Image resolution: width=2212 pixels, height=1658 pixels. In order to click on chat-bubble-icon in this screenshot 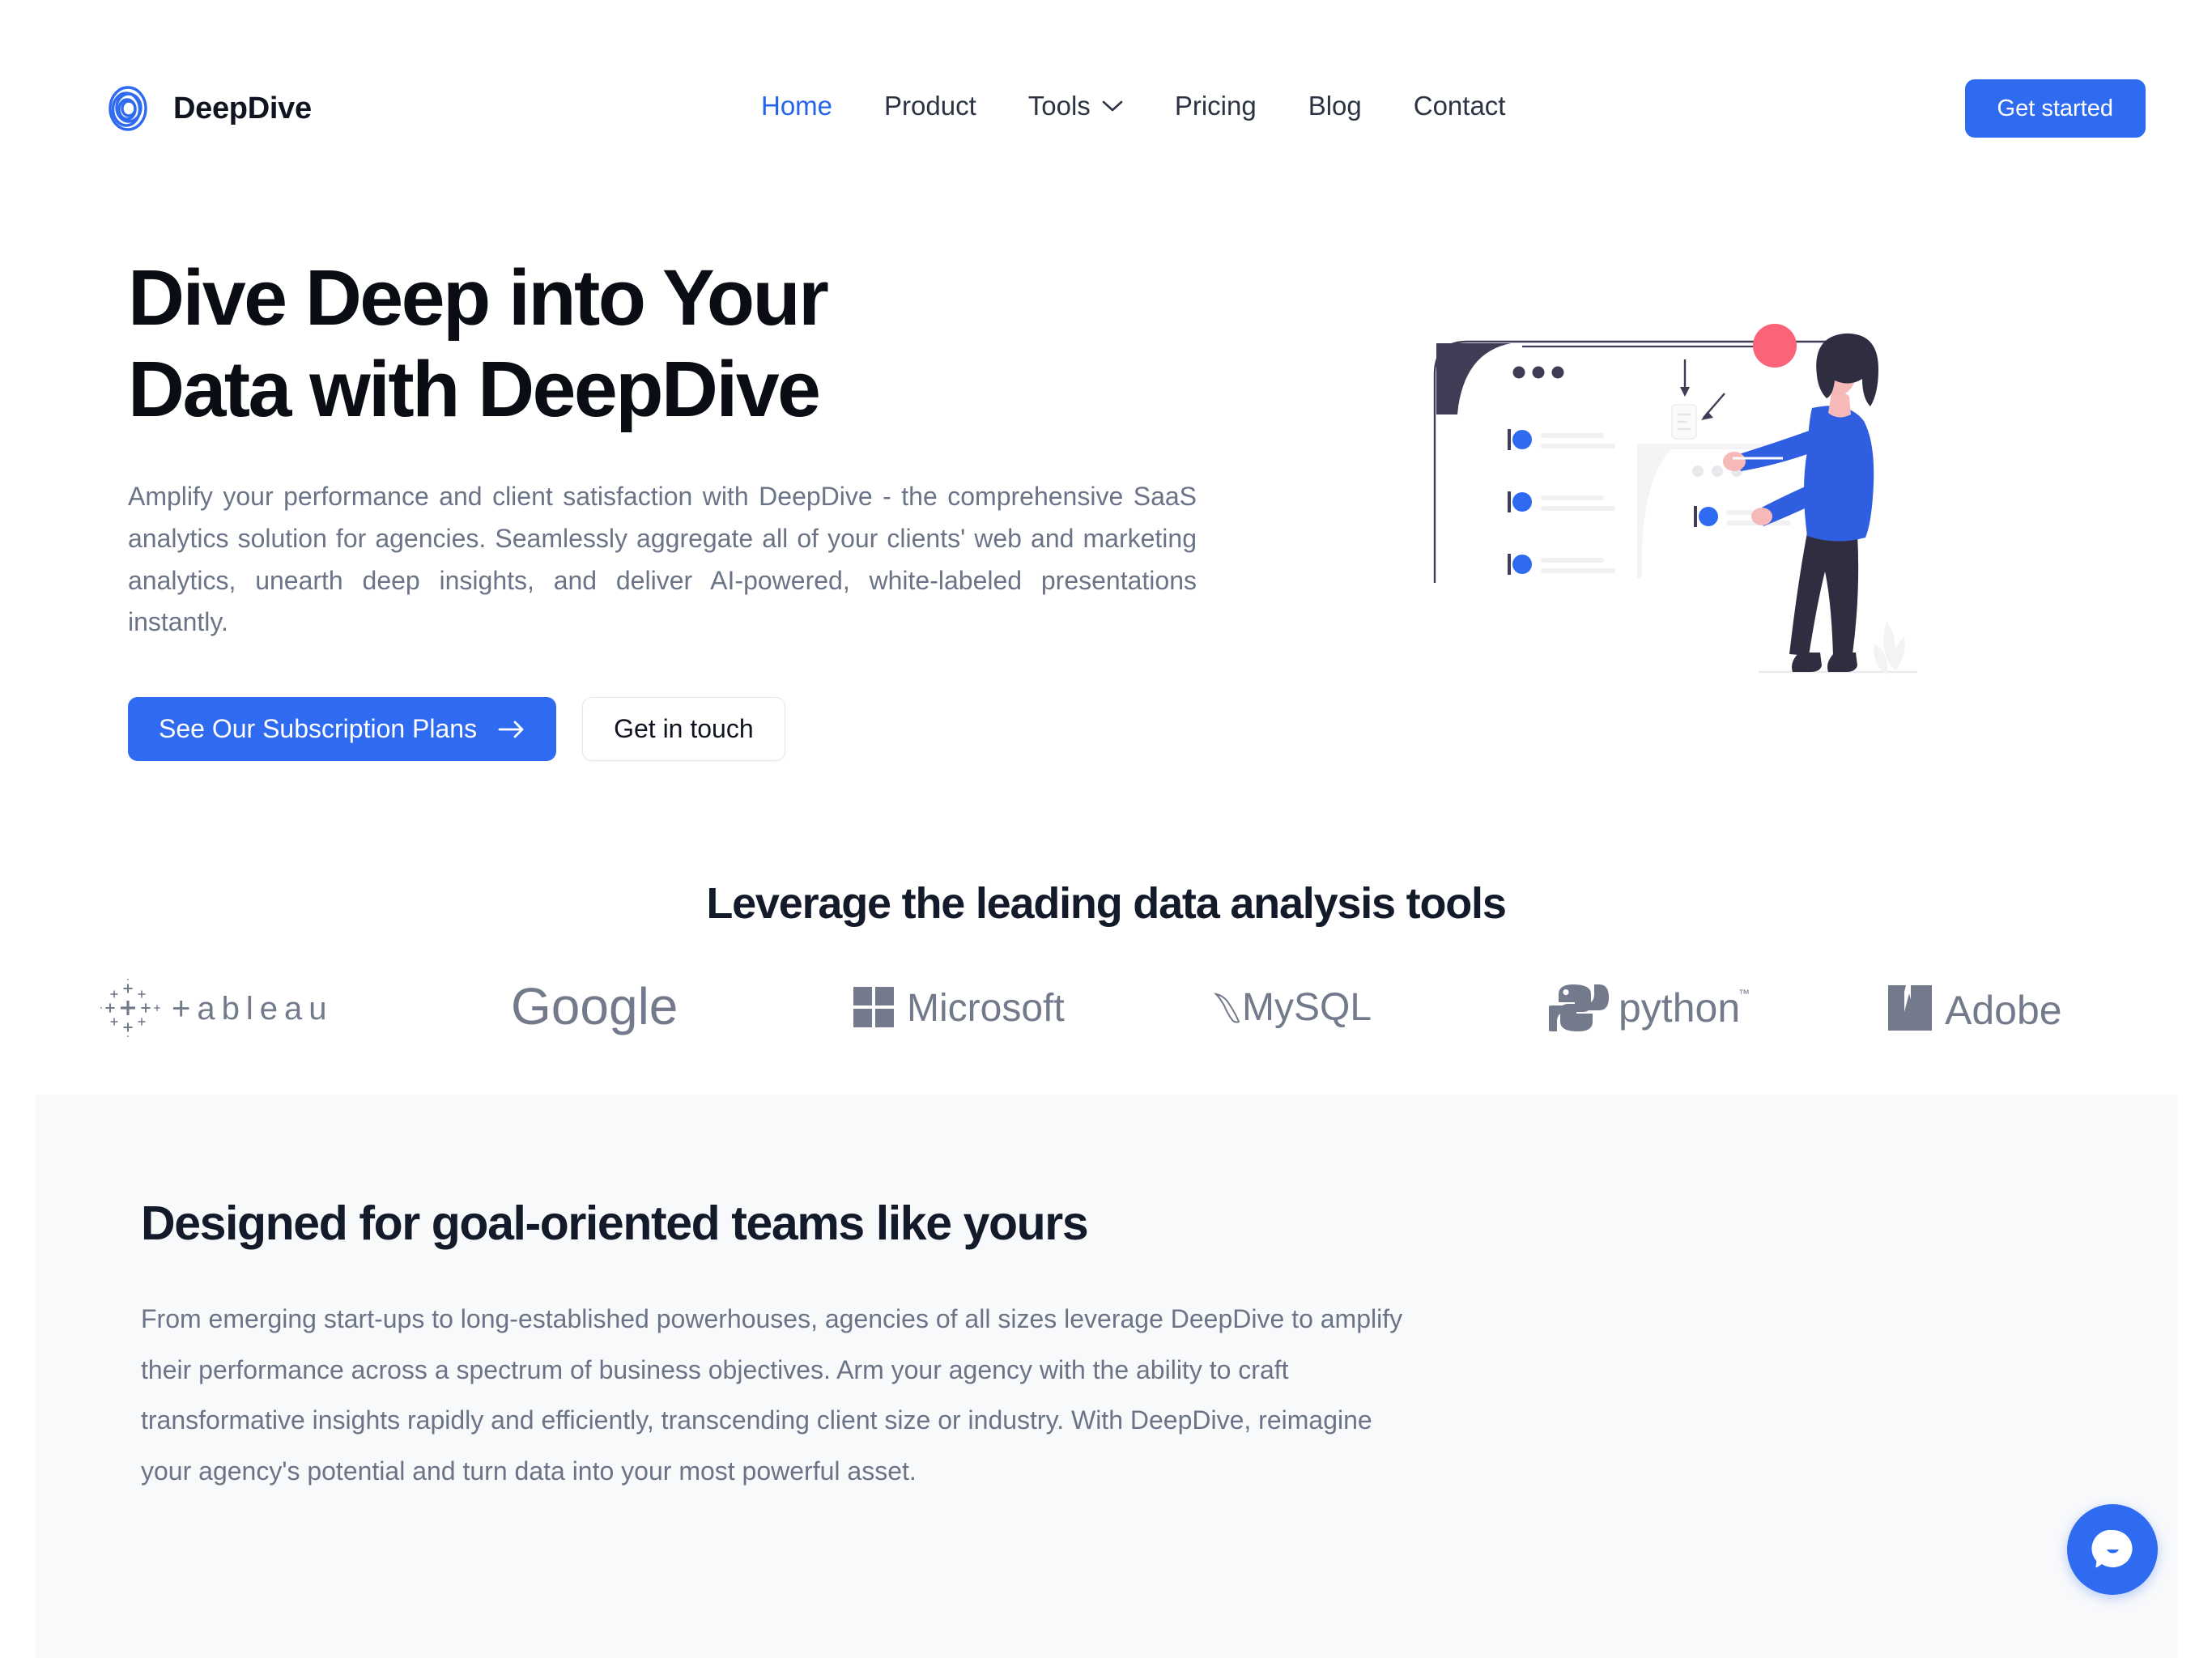, I will do `click(2112, 1548)`.